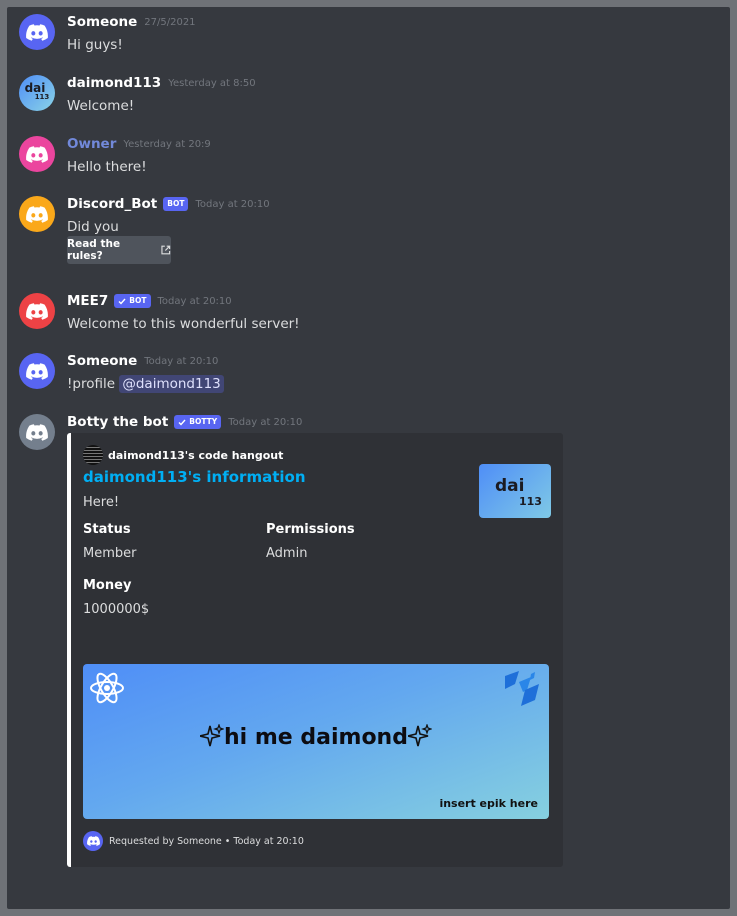 This screenshot has width=737, height=916. I want to click on field-value-permissions: Admin, so click(287, 553).